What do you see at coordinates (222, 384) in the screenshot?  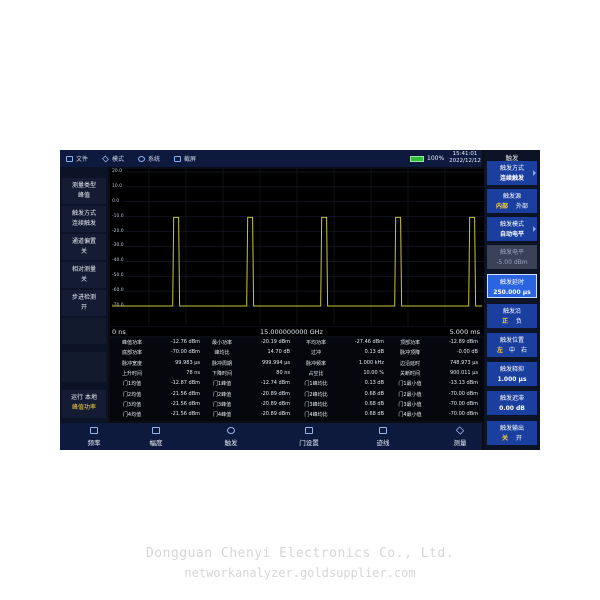 I see `measure-label: 门1峰值` at bounding box center [222, 384].